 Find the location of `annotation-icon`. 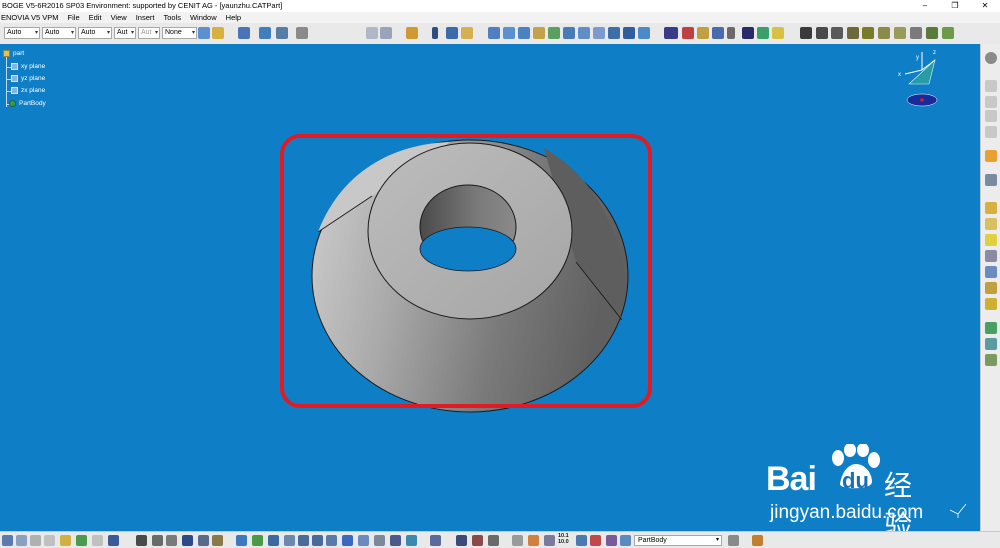

annotation-icon is located at coordinates (778, 33).